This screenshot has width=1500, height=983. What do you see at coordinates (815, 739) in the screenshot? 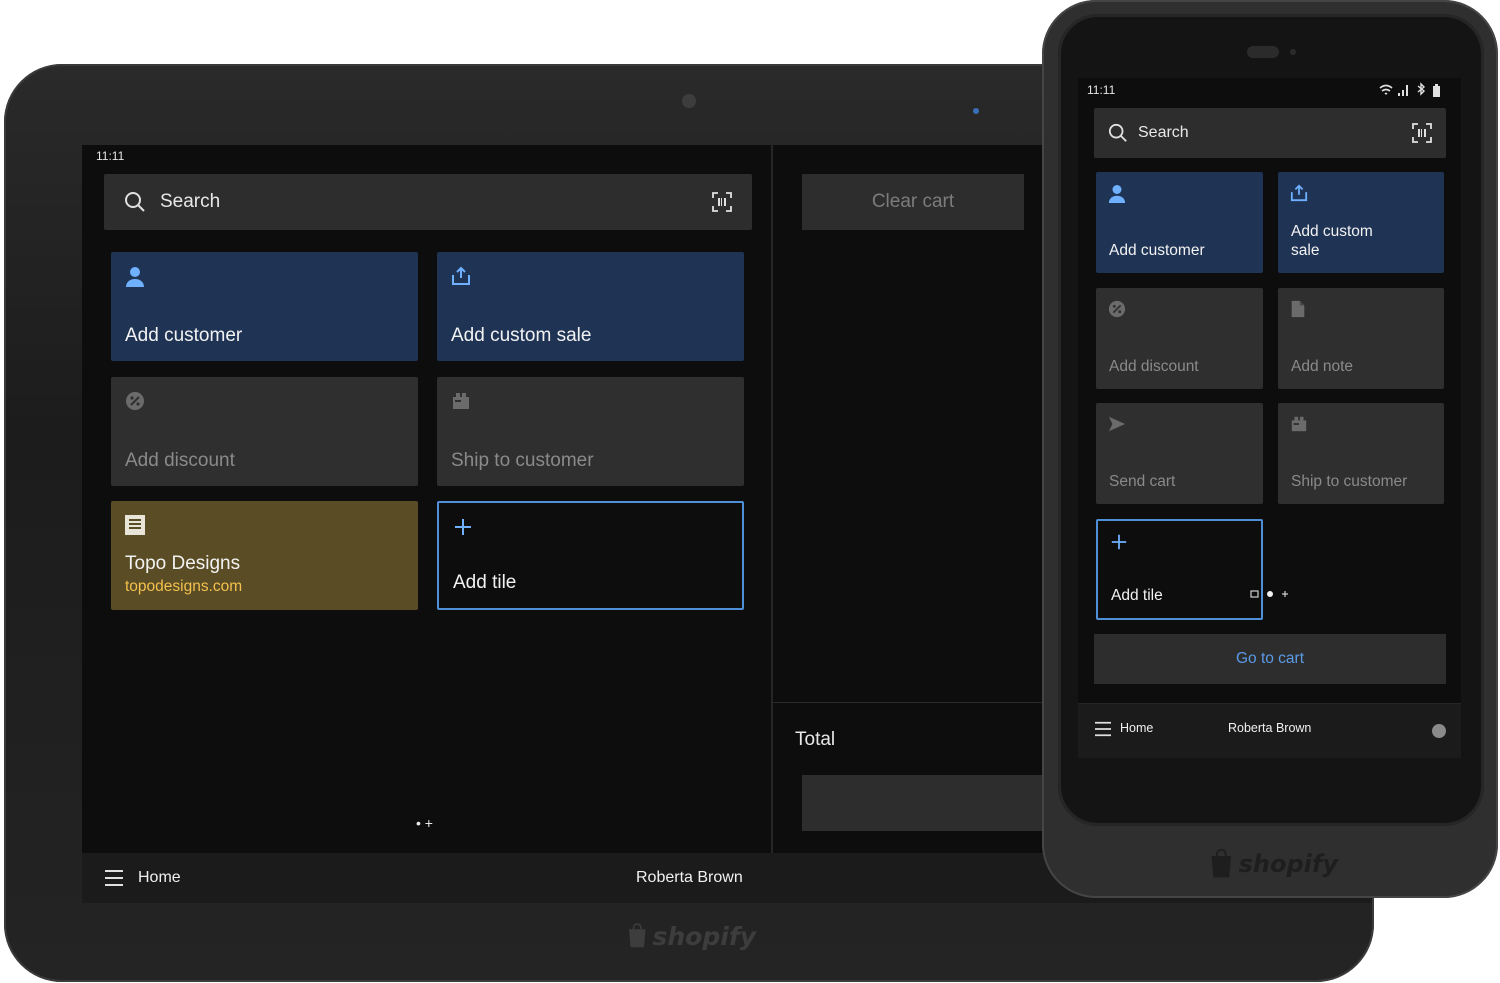
I see `total-label: Total` at bounding box center [815, 739].